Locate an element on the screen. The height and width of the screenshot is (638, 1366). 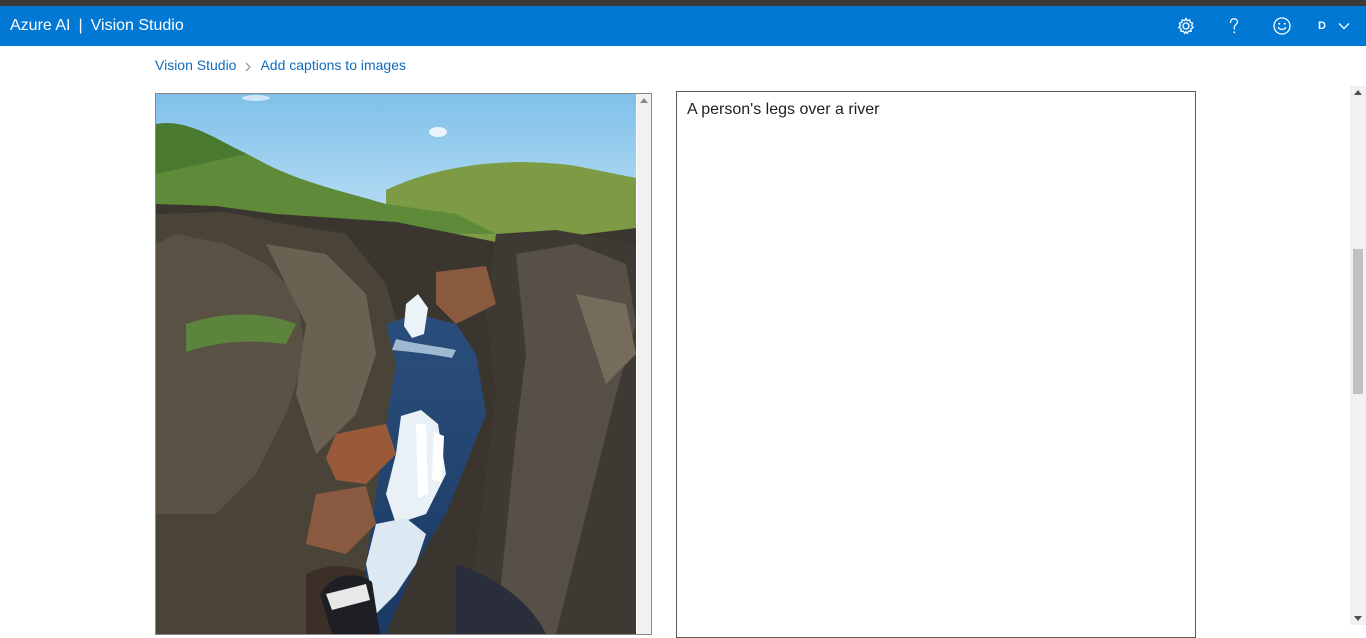
page-scrollbar is located at coordinates (1358, 355).